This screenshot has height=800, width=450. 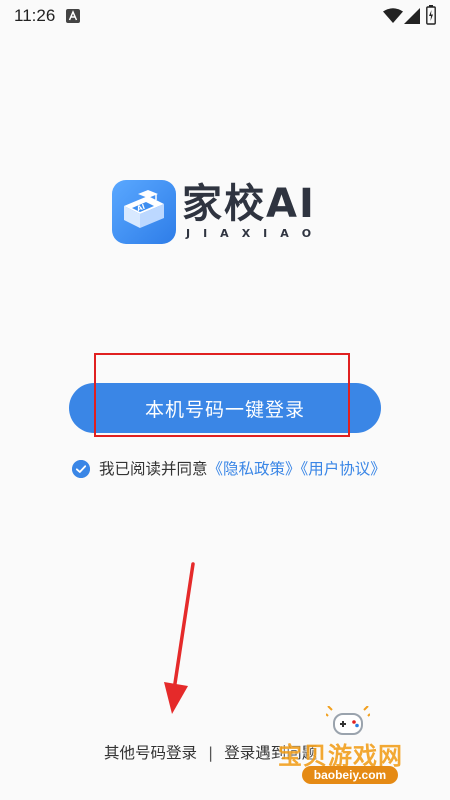 What do you see at coordinates (254, 469) in the screenshot?
I see `privacy-policy-link: 《隐私政策》` at bounding box center [254, 469].